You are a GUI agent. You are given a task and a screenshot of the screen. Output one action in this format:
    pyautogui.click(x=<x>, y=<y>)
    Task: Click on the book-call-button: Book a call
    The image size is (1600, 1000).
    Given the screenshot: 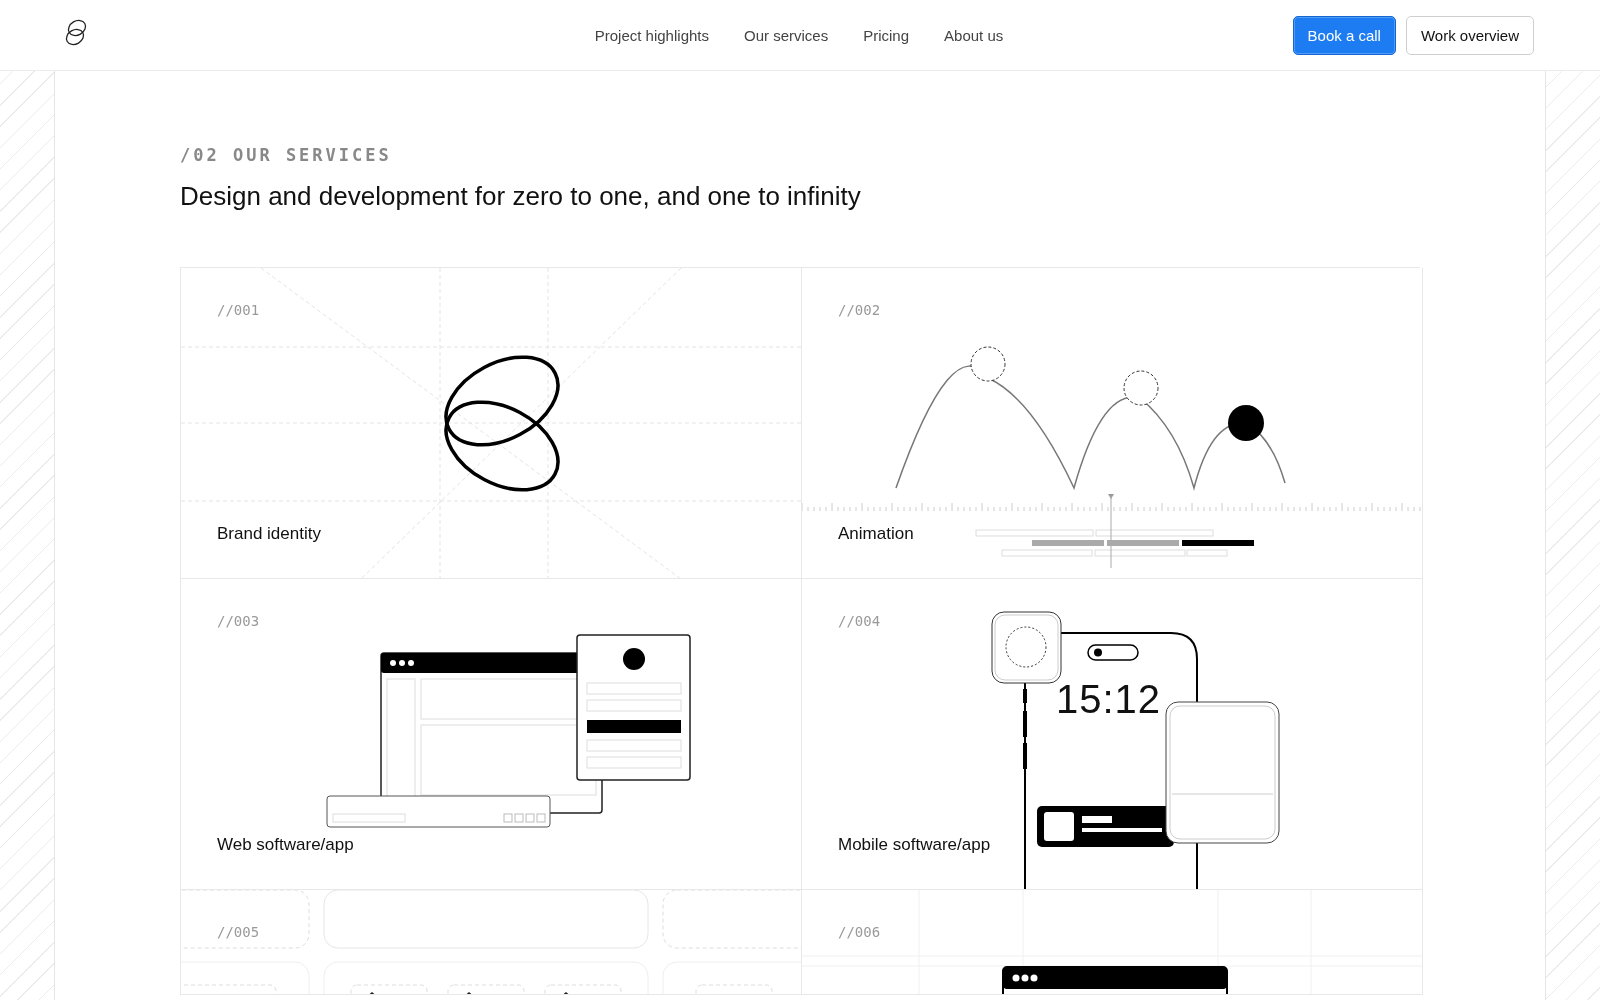 What is the action you would take?
    pyautogui.click(x=1344, y=35)
    